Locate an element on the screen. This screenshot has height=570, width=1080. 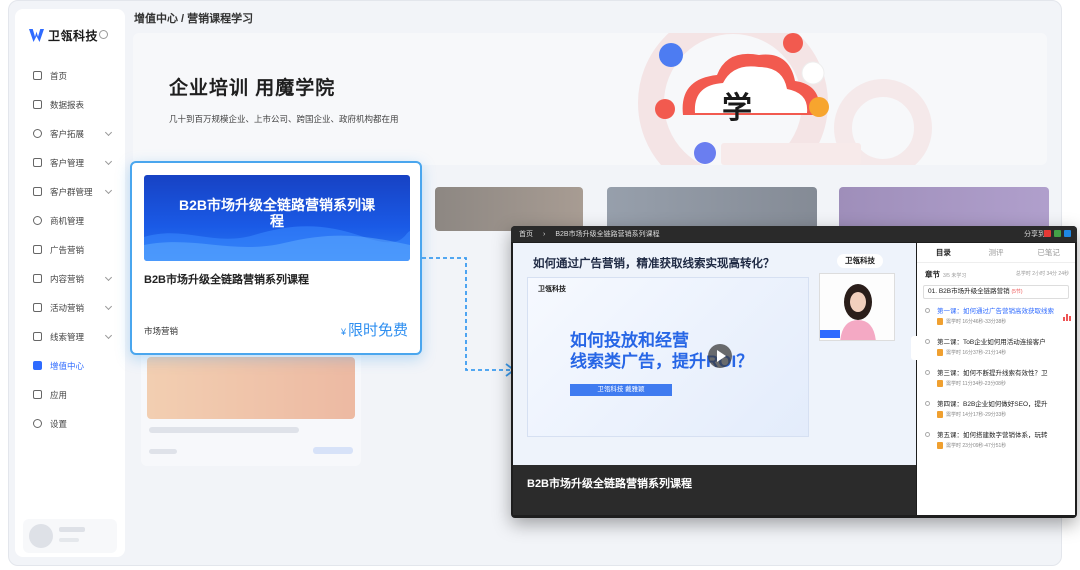
sidebar-item: 商机管理 is located at coordinates (70, 220).